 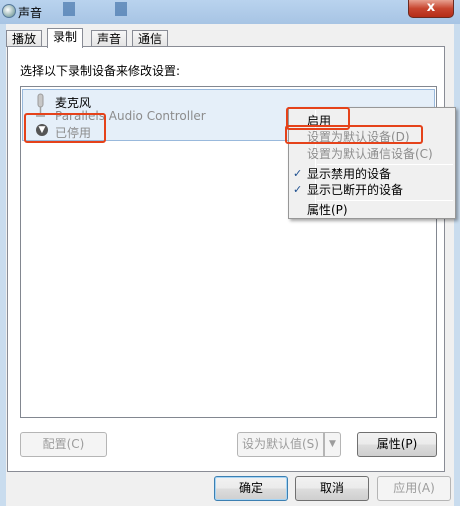 I want to click on menu-item-set-default-device: 设置为默认设备(D), so click(x=358, y=137).